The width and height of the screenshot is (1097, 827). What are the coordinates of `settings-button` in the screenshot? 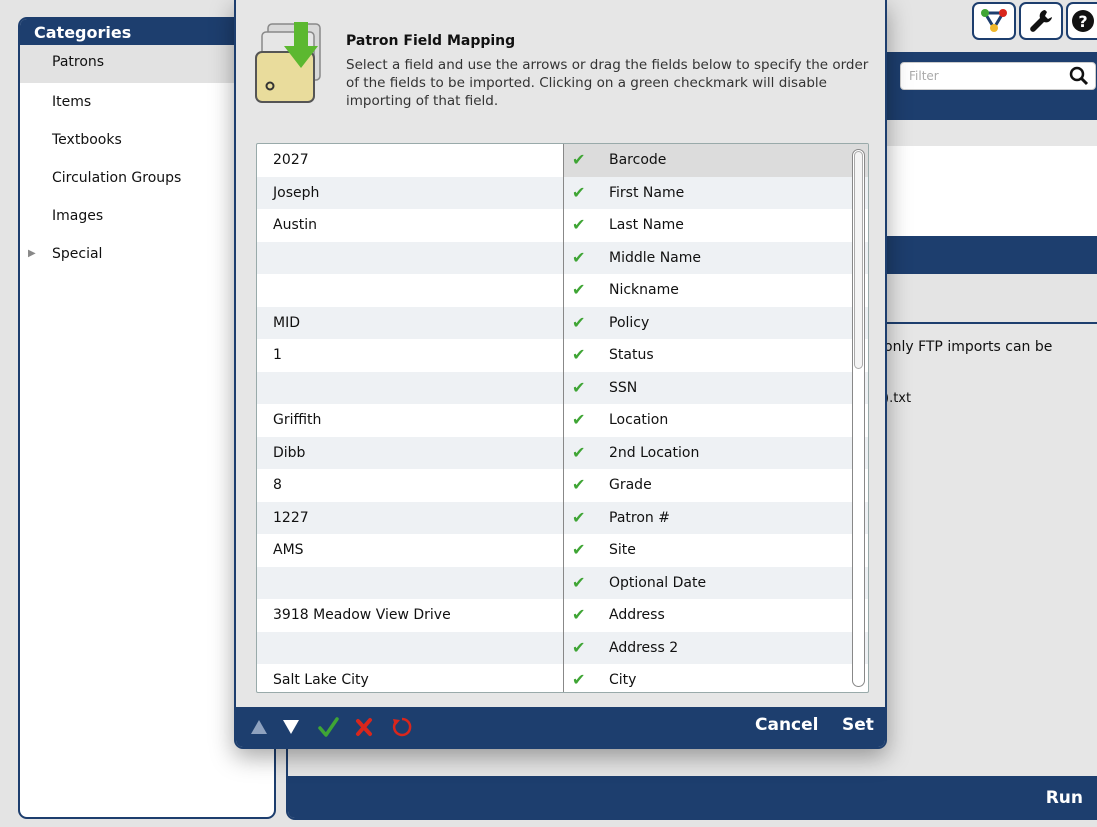 It's located at (1041, 21).